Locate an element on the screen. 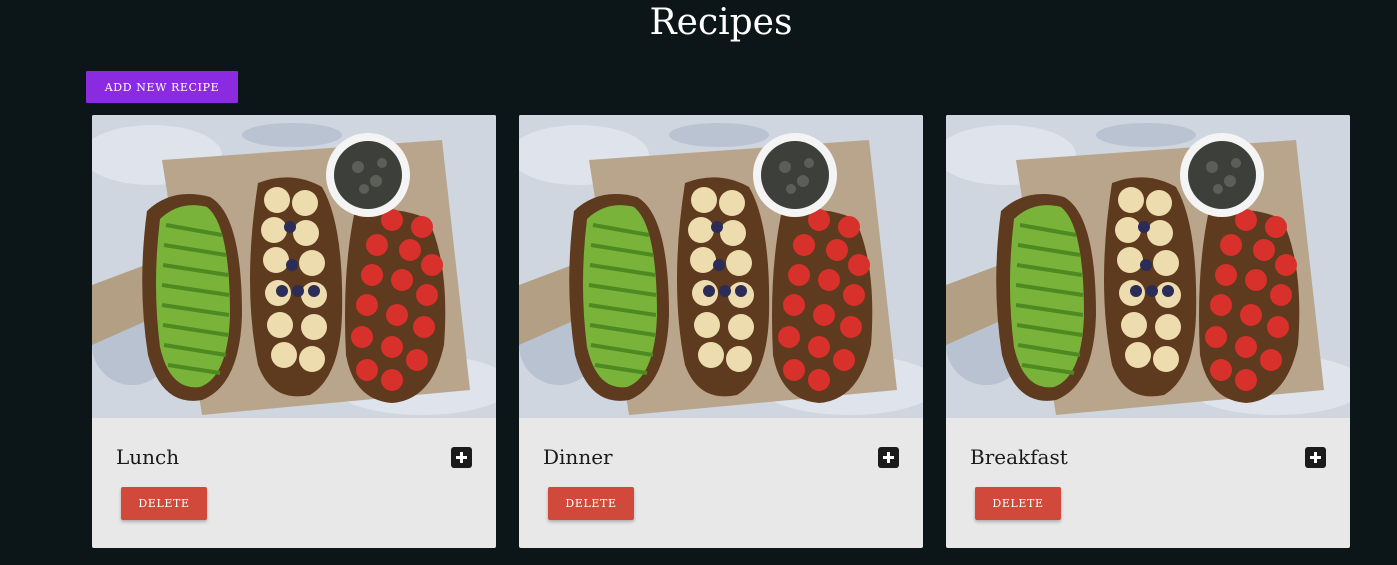 The width and height of the screenshot is (1397, 565). recipe-name: Lunch is located at coordinates (148, 457).